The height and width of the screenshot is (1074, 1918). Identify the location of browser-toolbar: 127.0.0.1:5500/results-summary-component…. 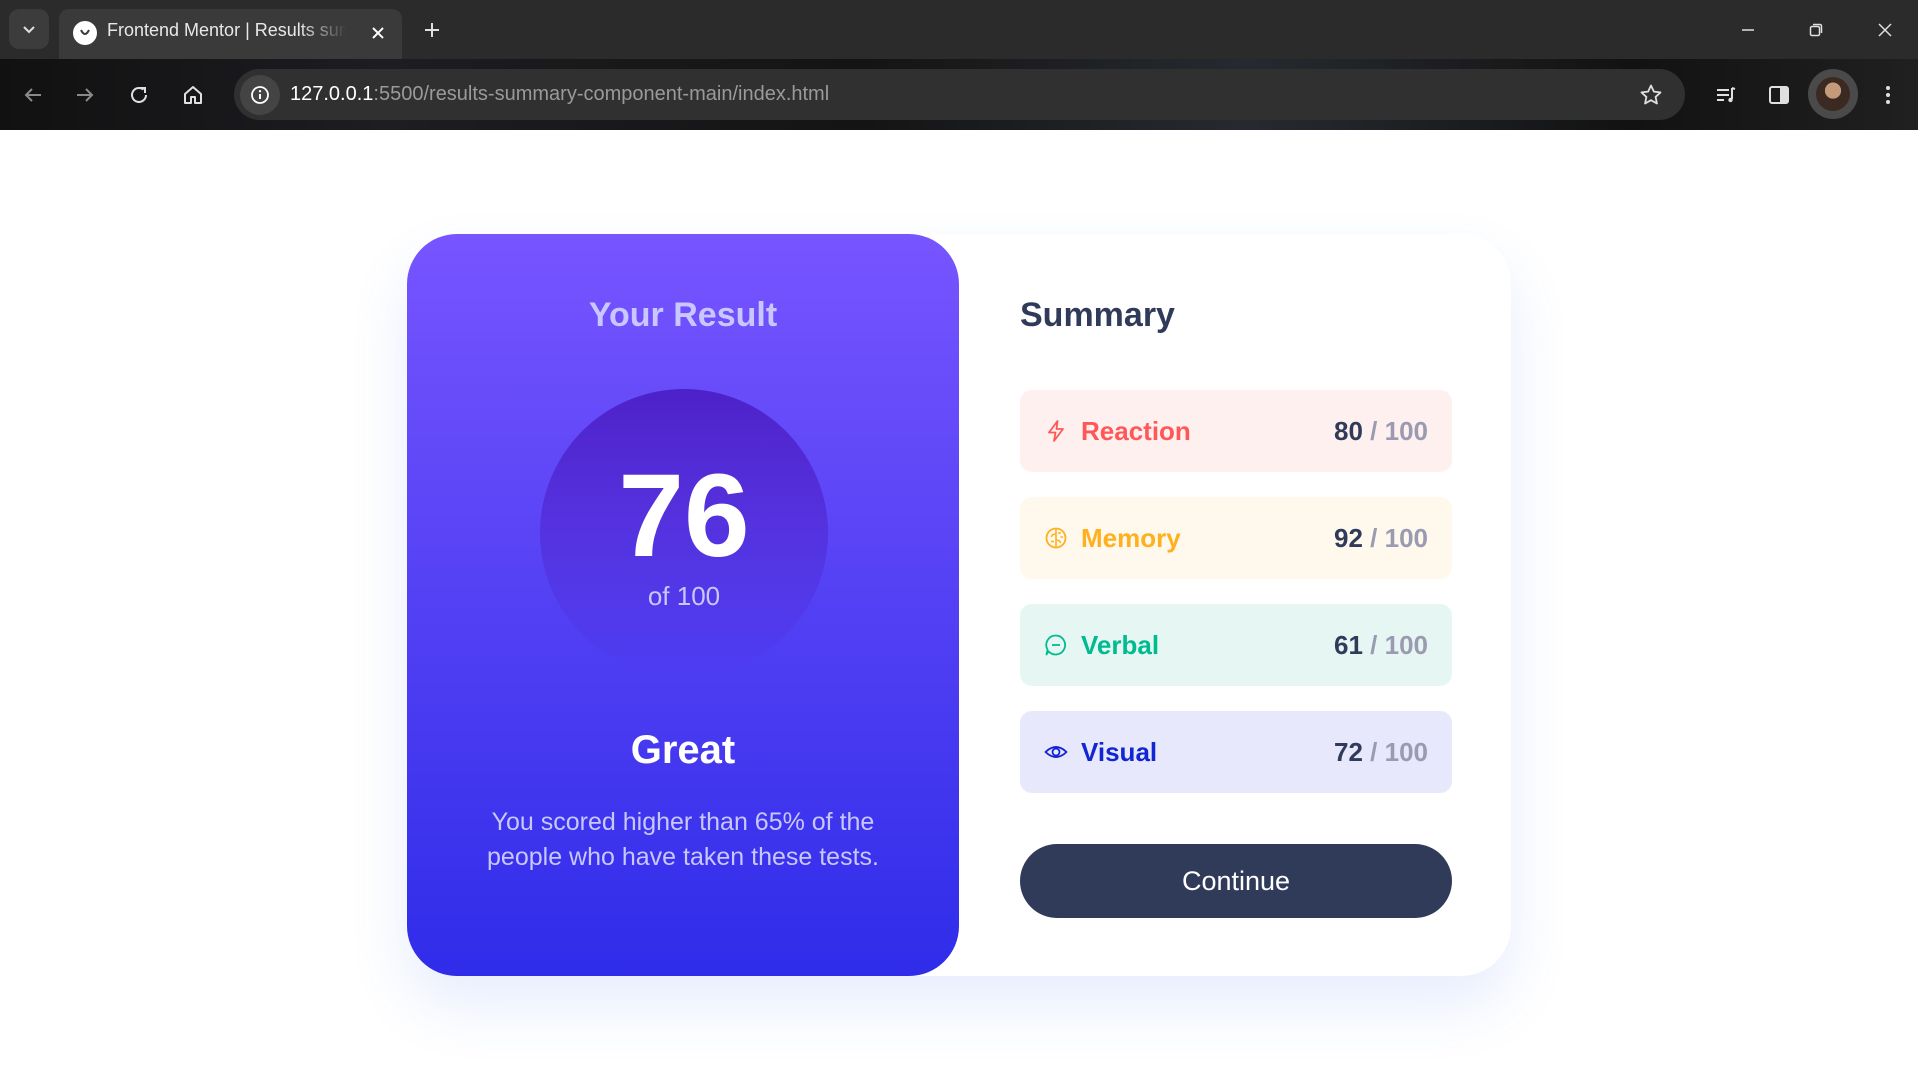
(959, 94).